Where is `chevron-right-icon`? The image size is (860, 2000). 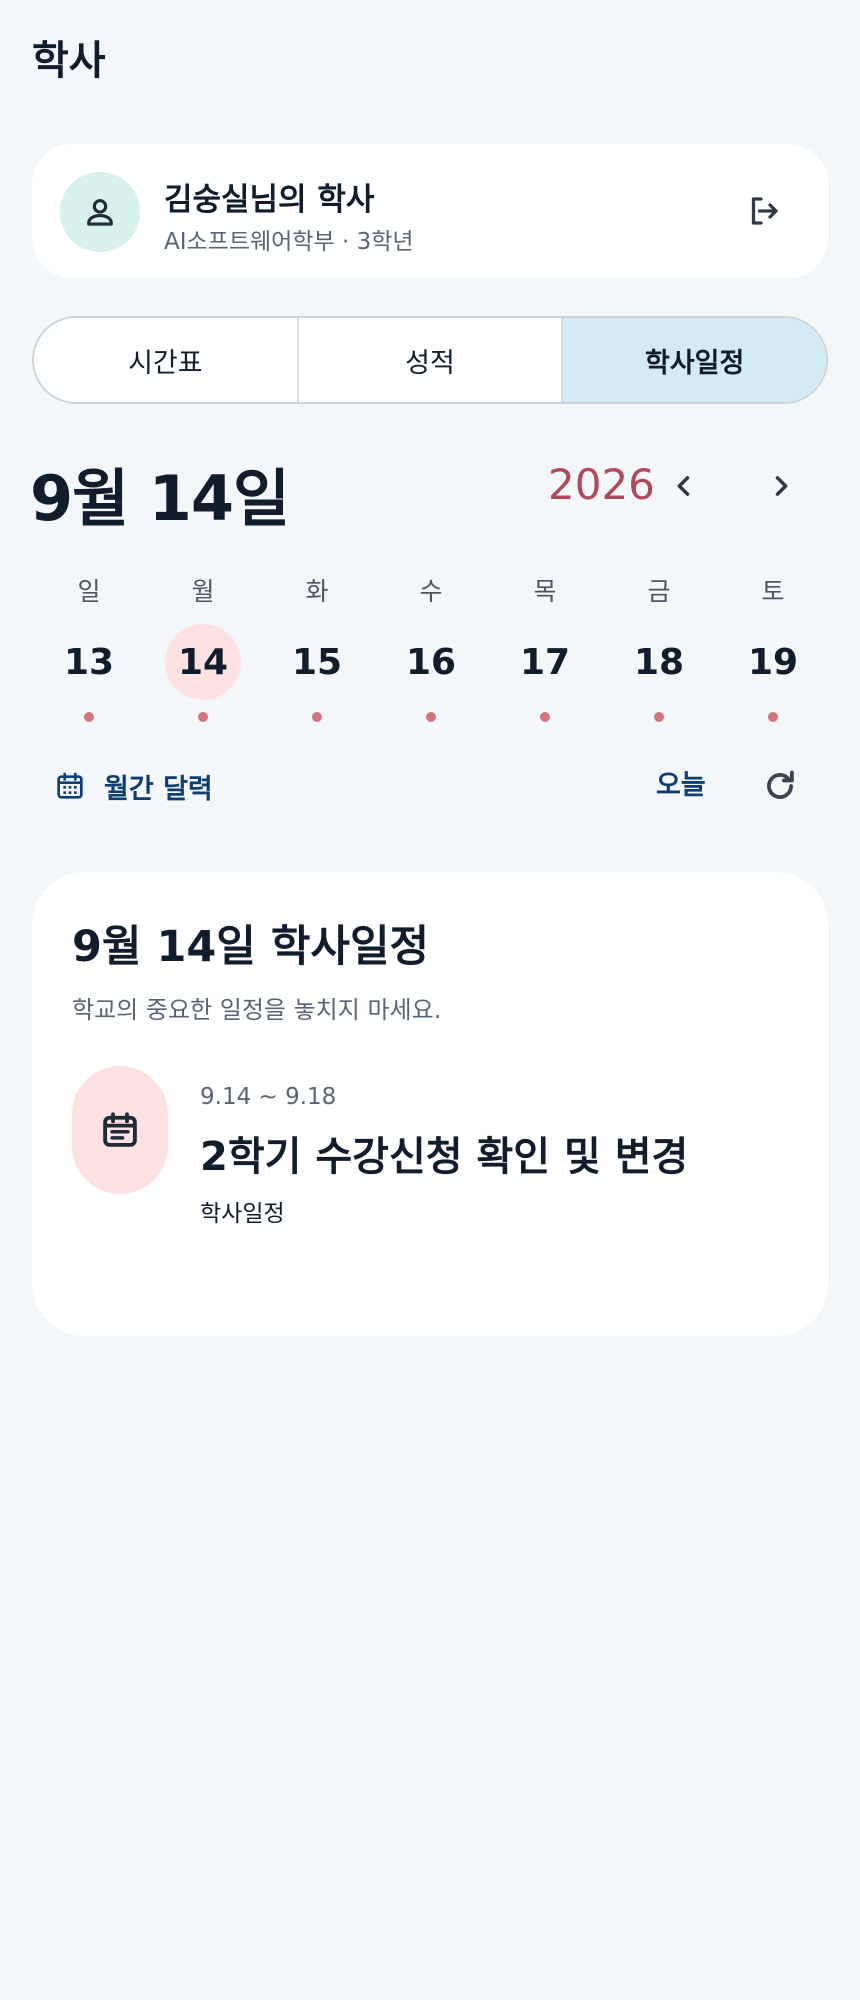
chevron-right-icon is located at coordinates (781, 486).